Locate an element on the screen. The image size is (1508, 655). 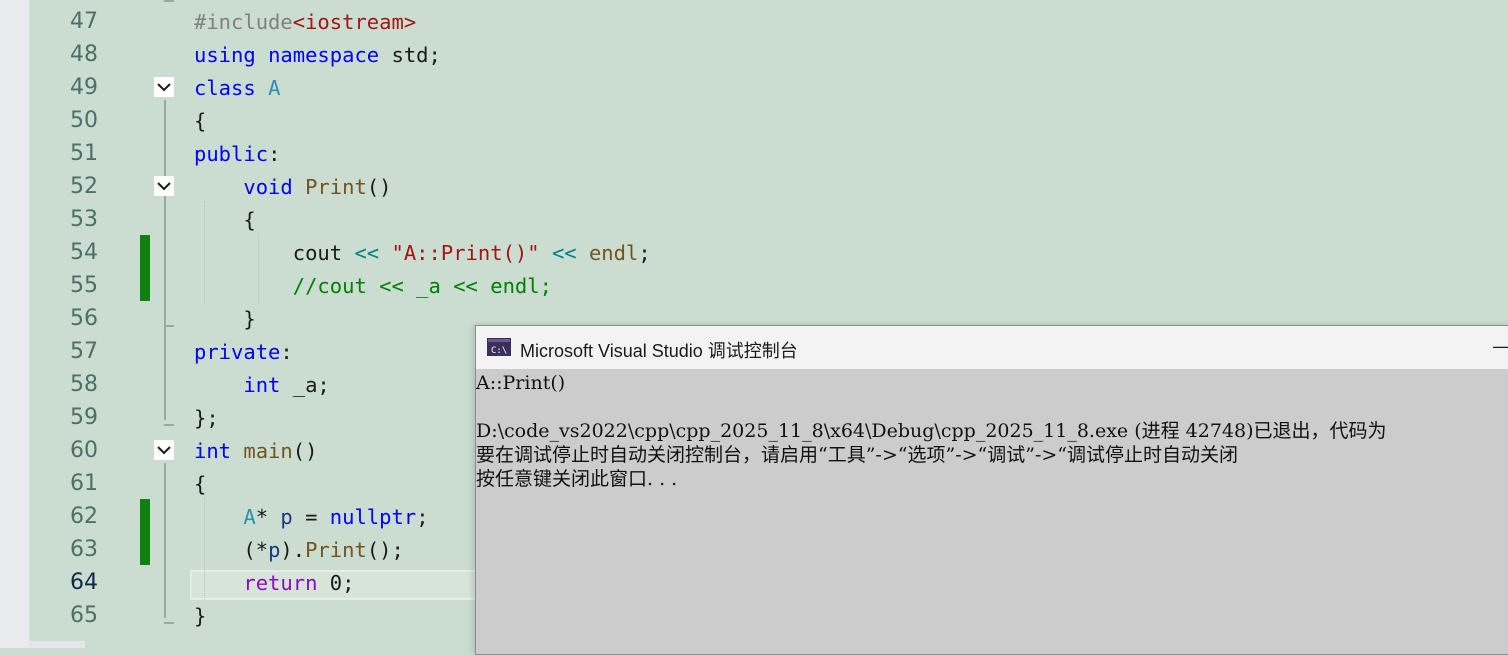
editor-scroll-corner is located at coordinates (57, 644).